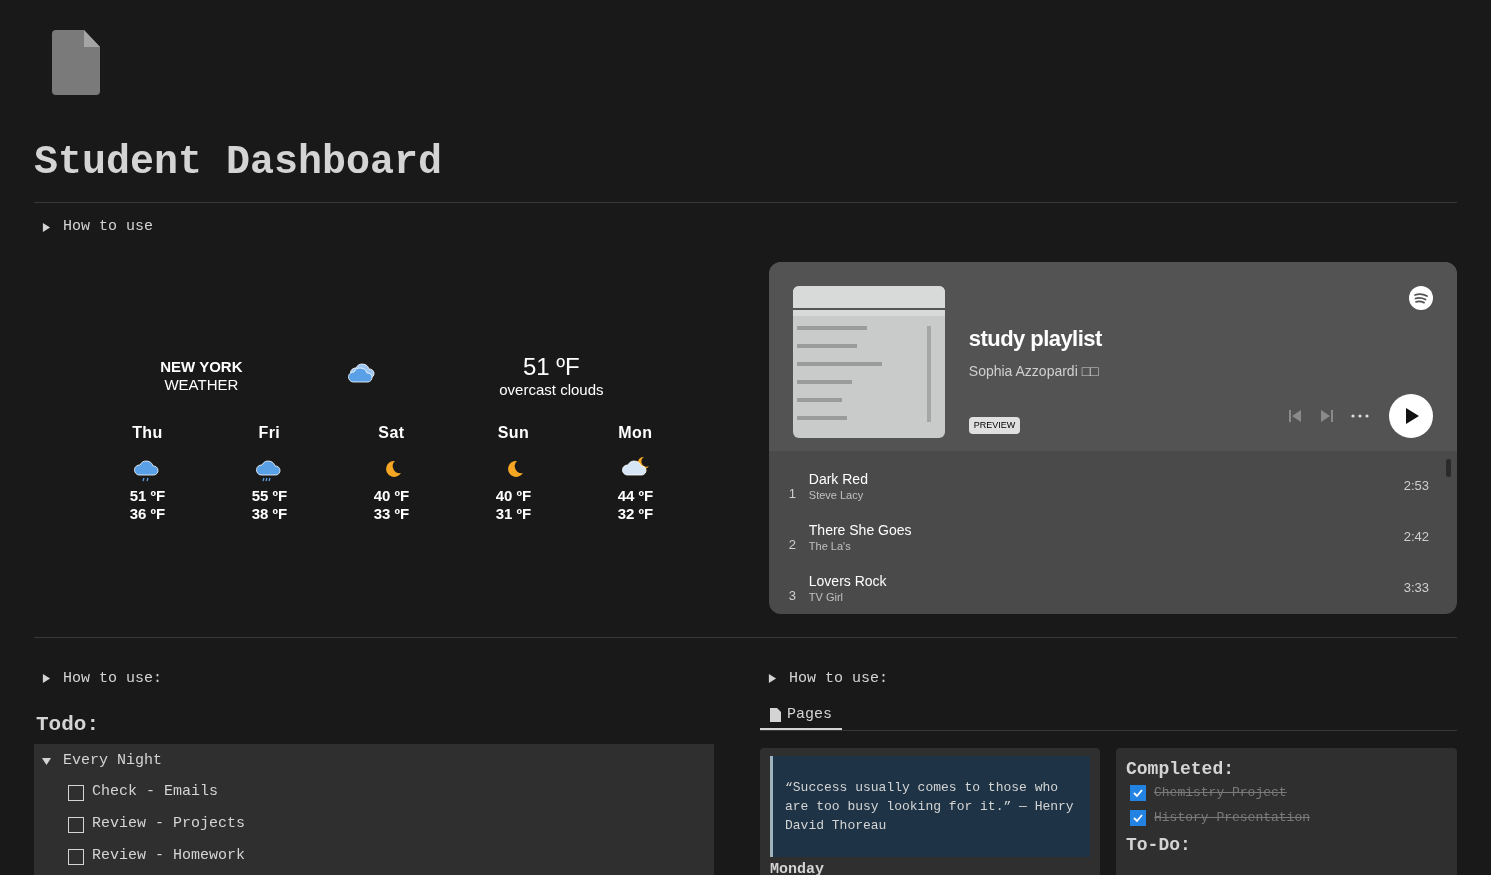 This screenshot has height=875, width=1491. What do you see at coordinates (1034, 371) in the screenshot?
I see `playlist-owner: Sophia Azzopardi □□` at bounding box center [1034, 371].